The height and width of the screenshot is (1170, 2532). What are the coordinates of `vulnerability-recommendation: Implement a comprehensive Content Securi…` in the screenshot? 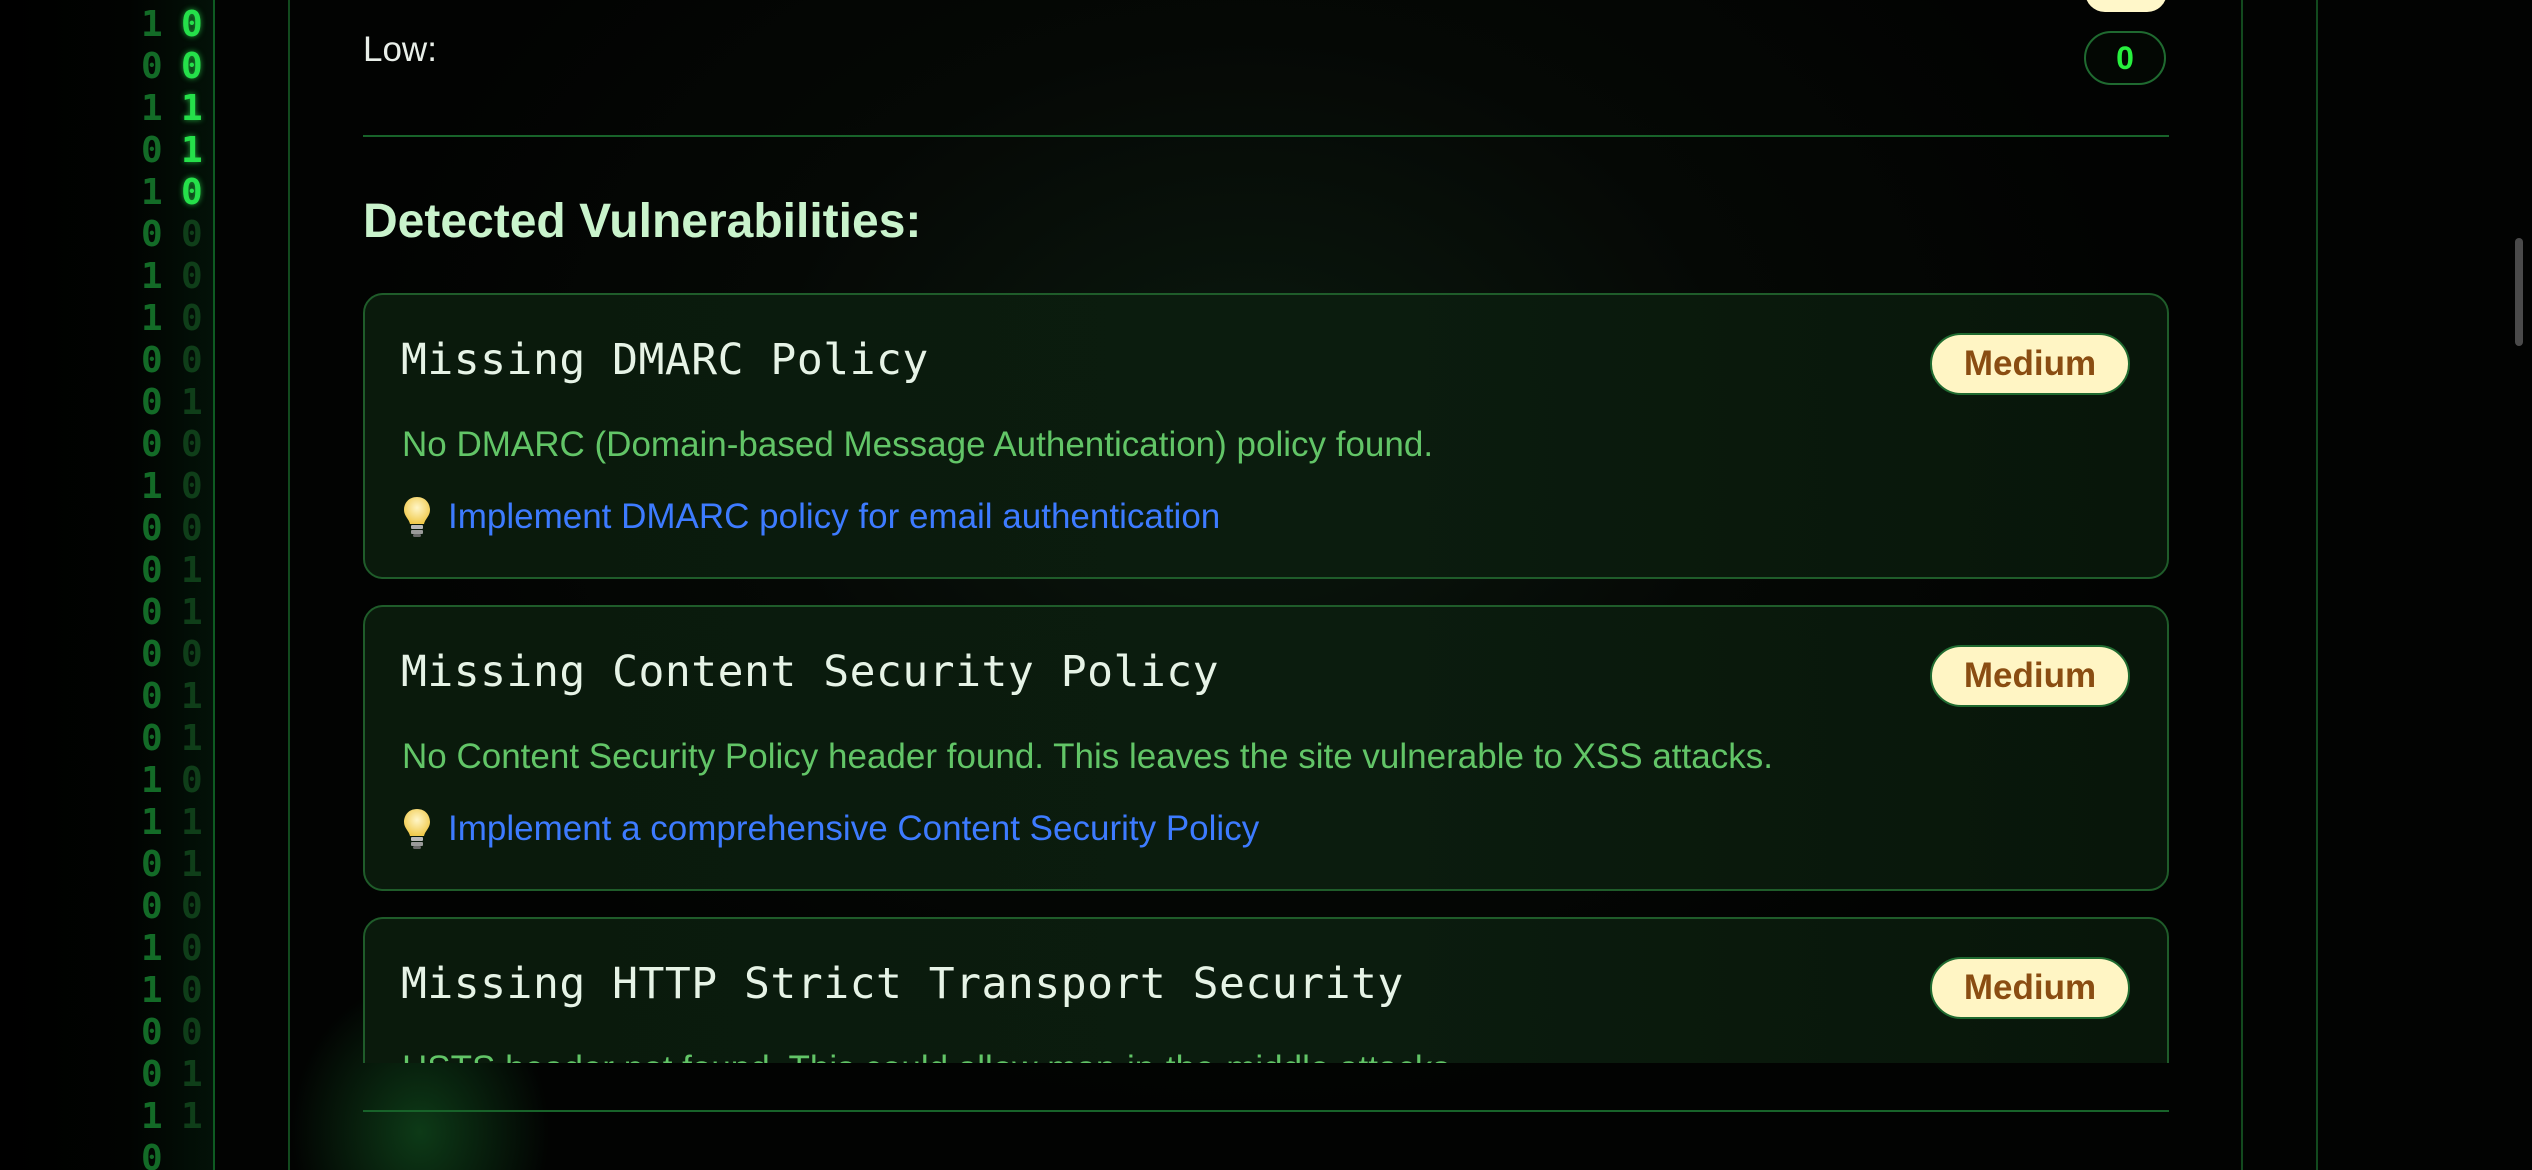 It's located at (830, 829).